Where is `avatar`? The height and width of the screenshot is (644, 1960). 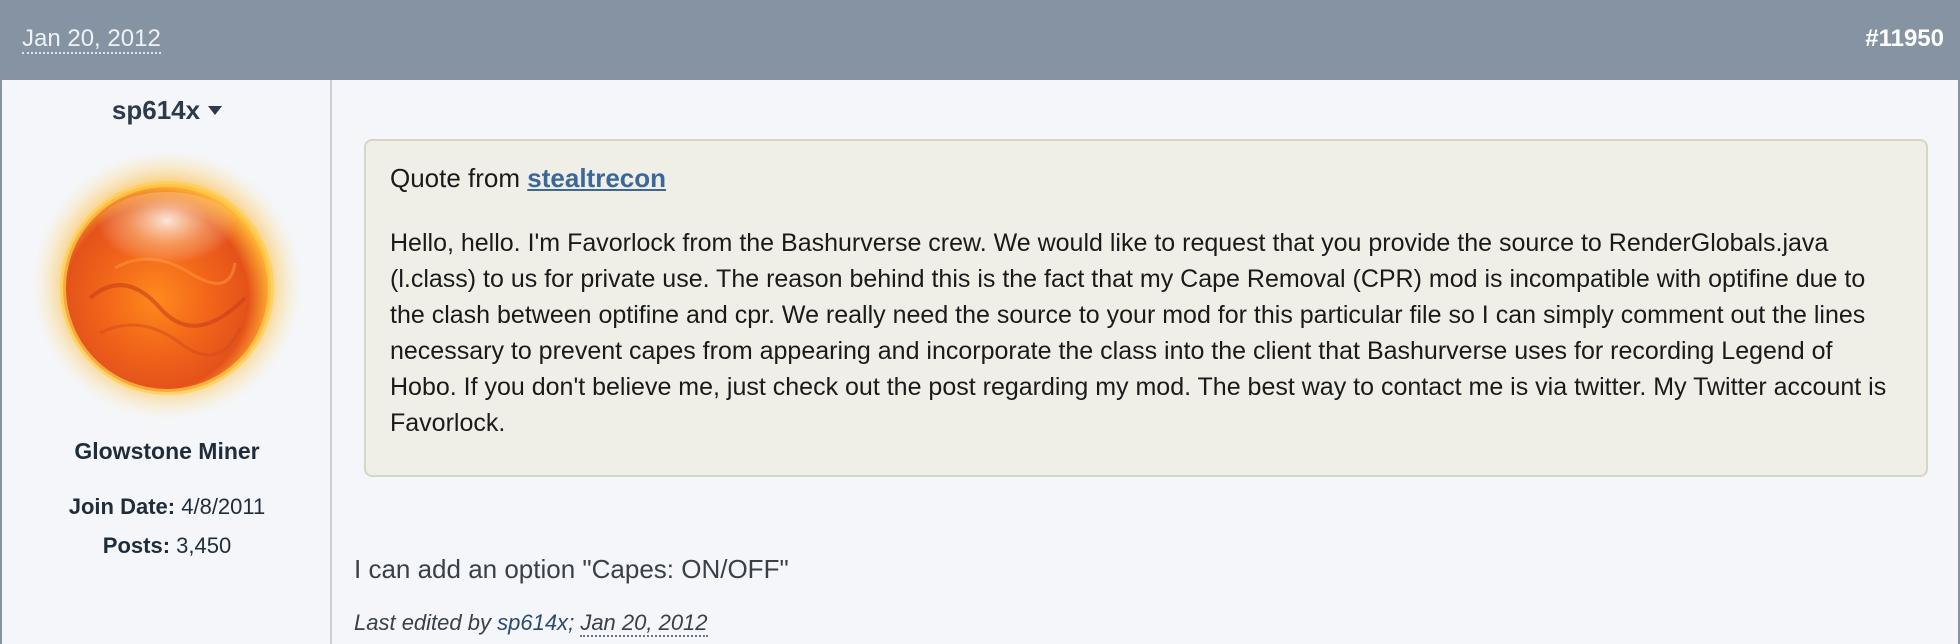
avatar is located at coordinates (167, 285).